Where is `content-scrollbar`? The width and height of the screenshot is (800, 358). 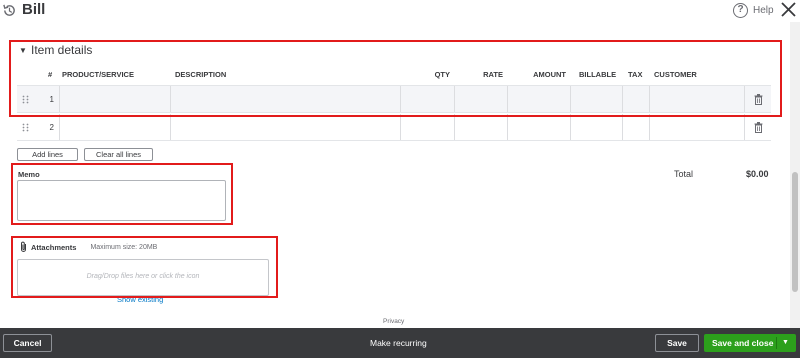 content-scrollbar is located at coordinates (795, 175).